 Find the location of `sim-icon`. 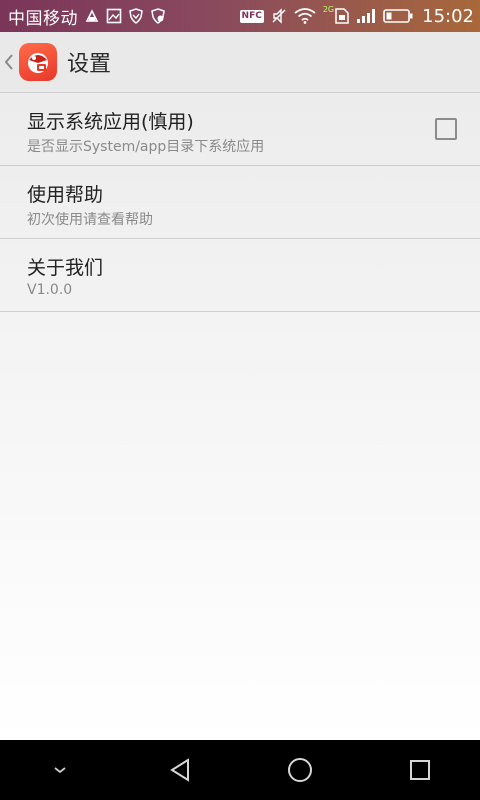

sim-icon is located at coordinates (342, 16).